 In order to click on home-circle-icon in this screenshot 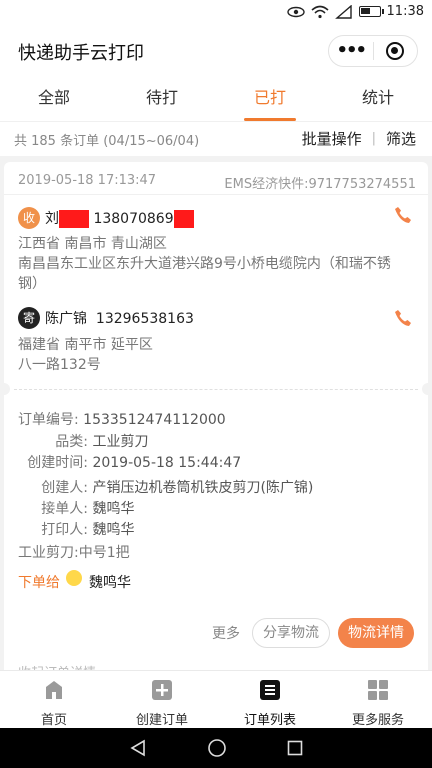, I will do `click(217, 748)`.